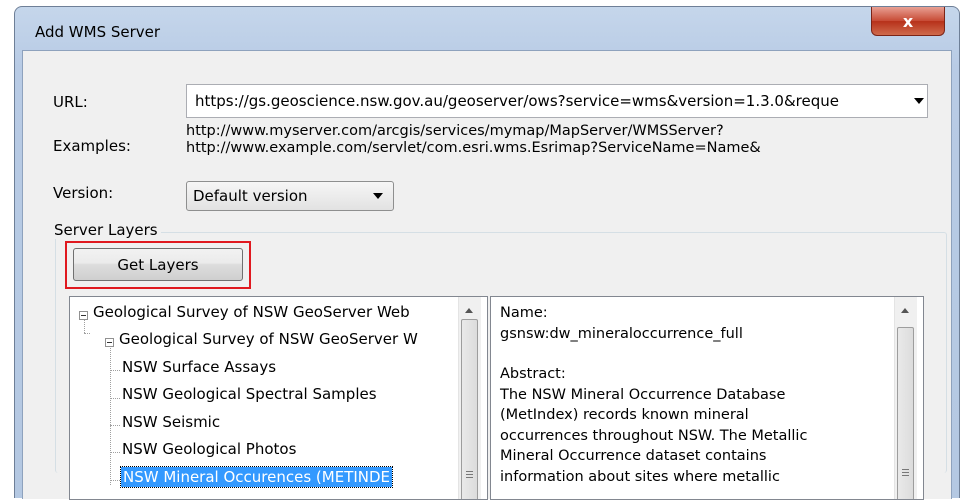 The image size is (976, 500). Describe the element at coordinates (250, 196) in the screenshot. I see `version-value: Default version` at that location.